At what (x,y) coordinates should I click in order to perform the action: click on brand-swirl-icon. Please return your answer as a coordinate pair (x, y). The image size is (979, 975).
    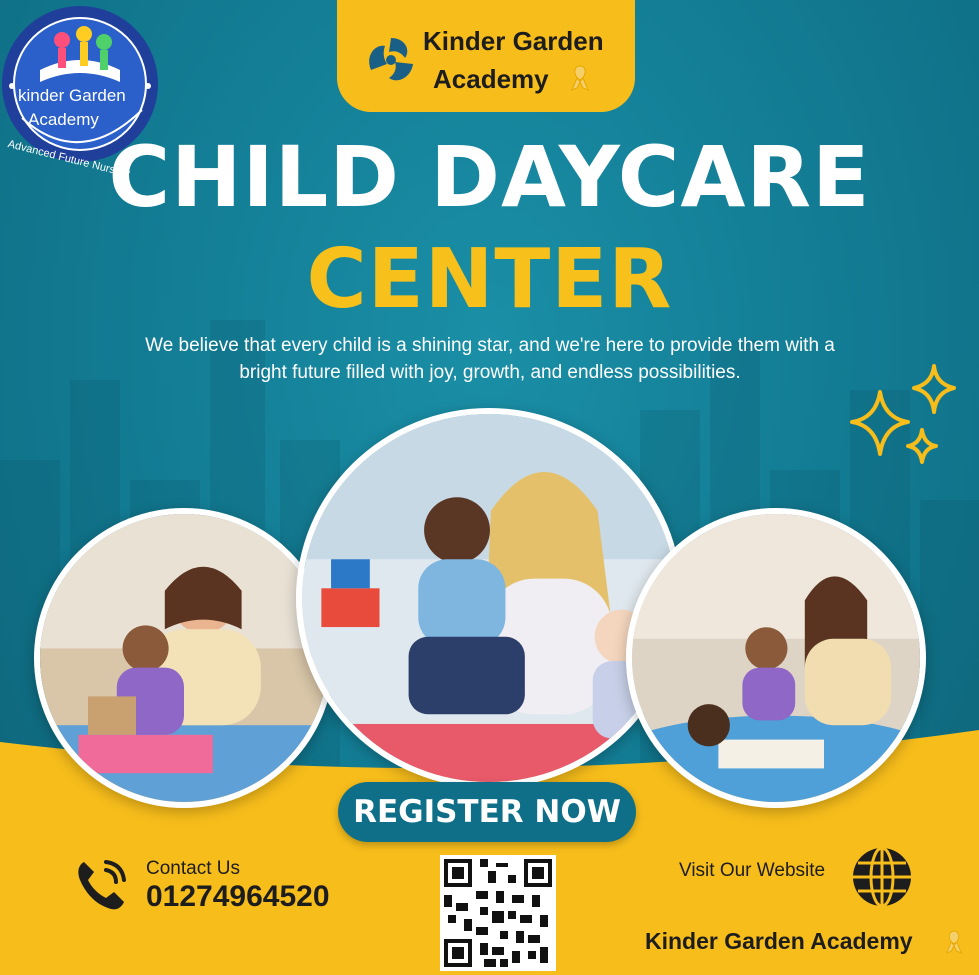
    Looking at the image, I should click on (391, 59).